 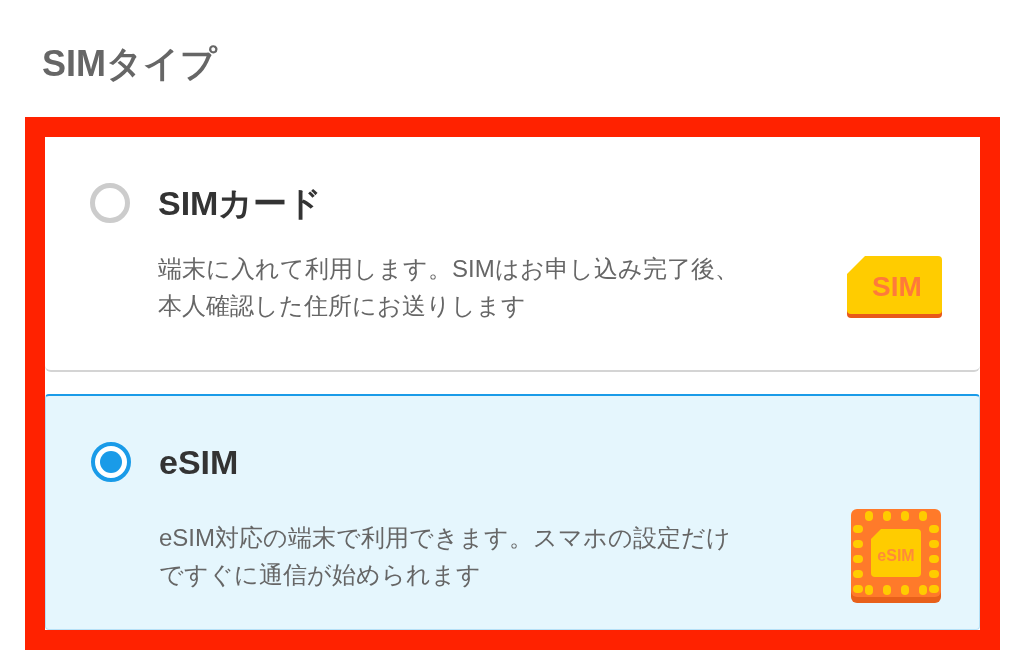 I want to click on option-title: eSIM, so click(x=199, y=462).